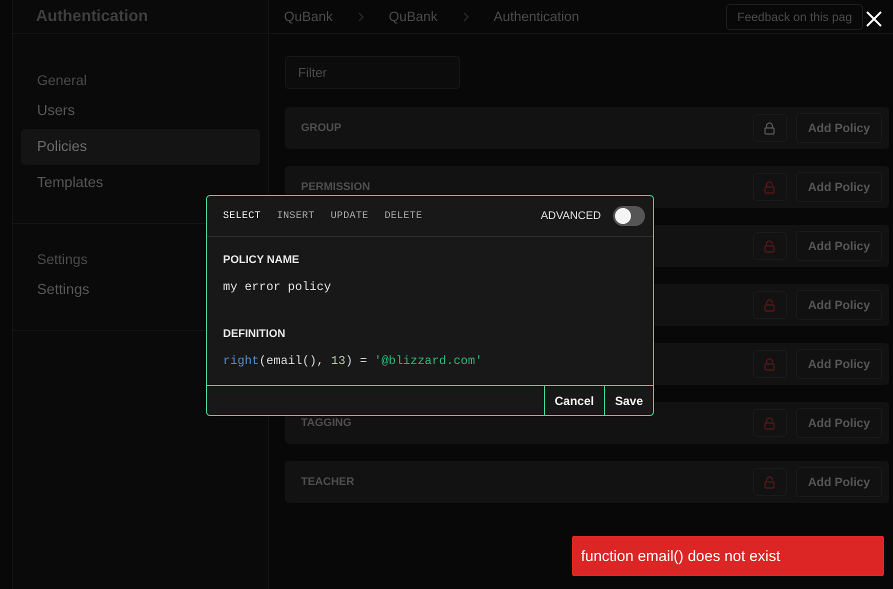 The width and height of the screenshot is (893, 589). What do you see at coordinates (62, 259) in the screenshot?
I see `section-heading: Settings` at bounding box center [62, 259].